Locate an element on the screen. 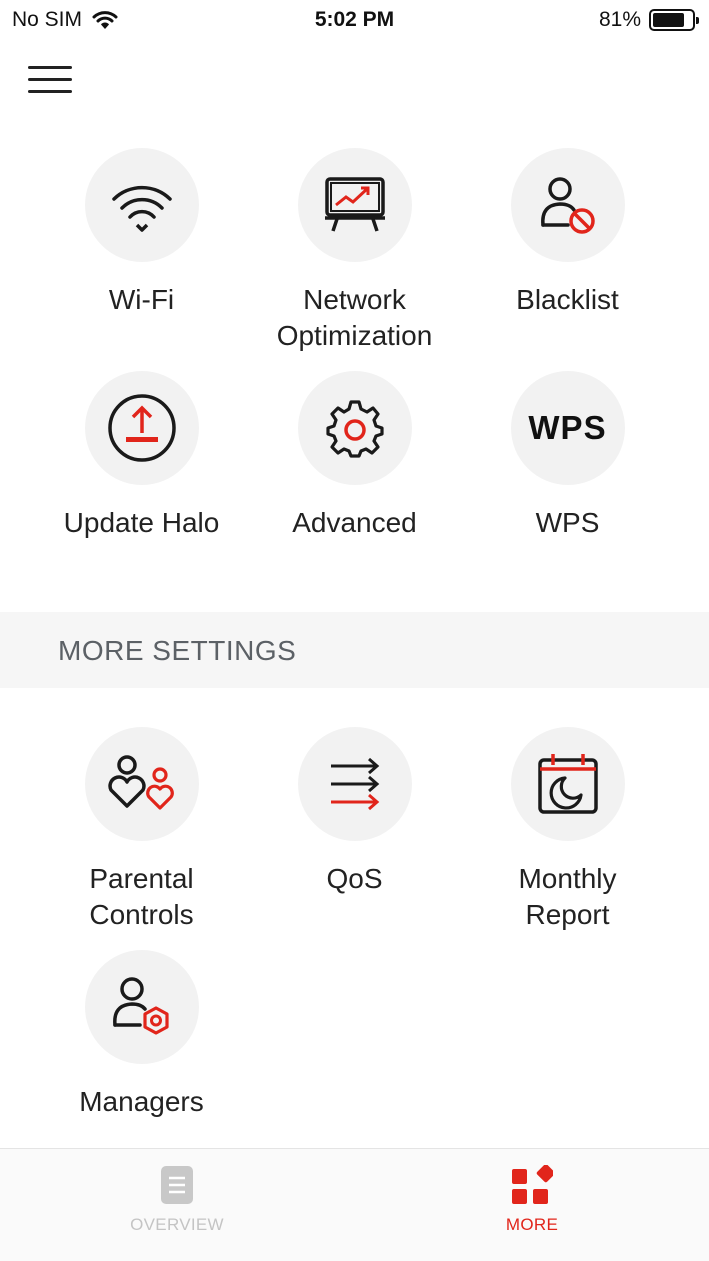 The width and height of the screenshot is (709, 1261). more-icon is located at coordinates (532, 1184).